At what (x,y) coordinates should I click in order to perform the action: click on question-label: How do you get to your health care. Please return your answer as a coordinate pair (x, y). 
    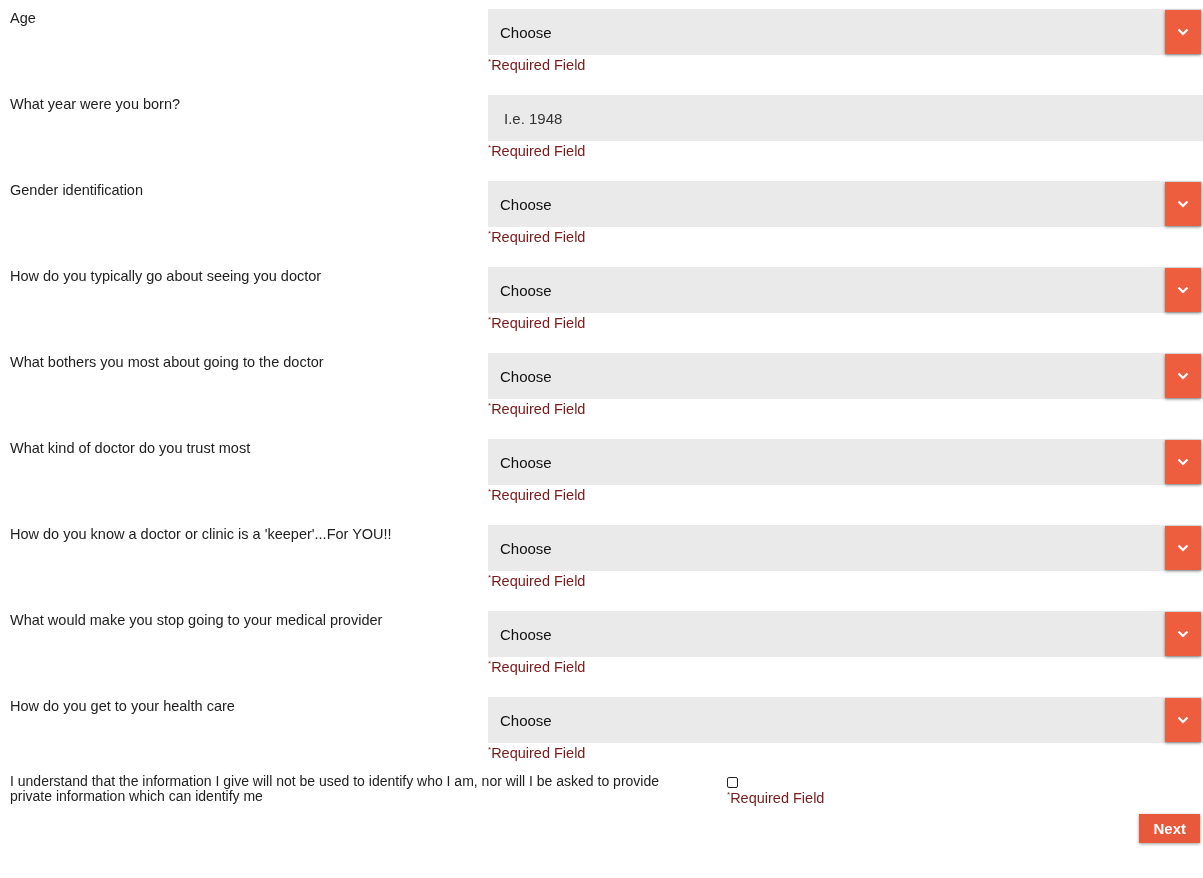
    Looking at the image, I should click on (122, 706).